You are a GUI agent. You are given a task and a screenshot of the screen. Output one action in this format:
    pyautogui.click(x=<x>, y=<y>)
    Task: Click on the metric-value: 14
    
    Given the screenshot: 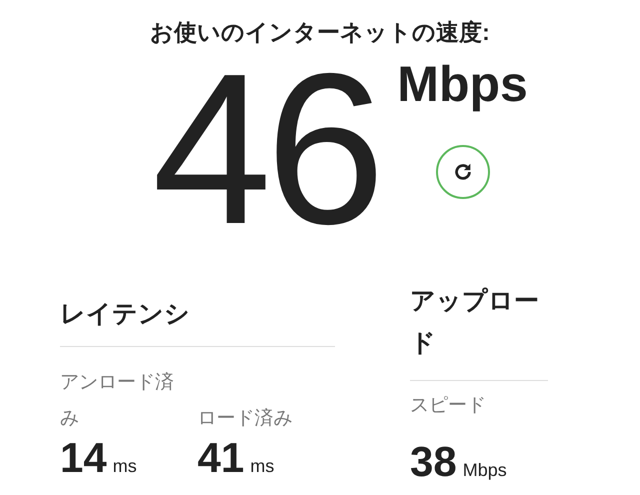 What is the action you would take?
    pyautogui.click(x=83, y=457)
    